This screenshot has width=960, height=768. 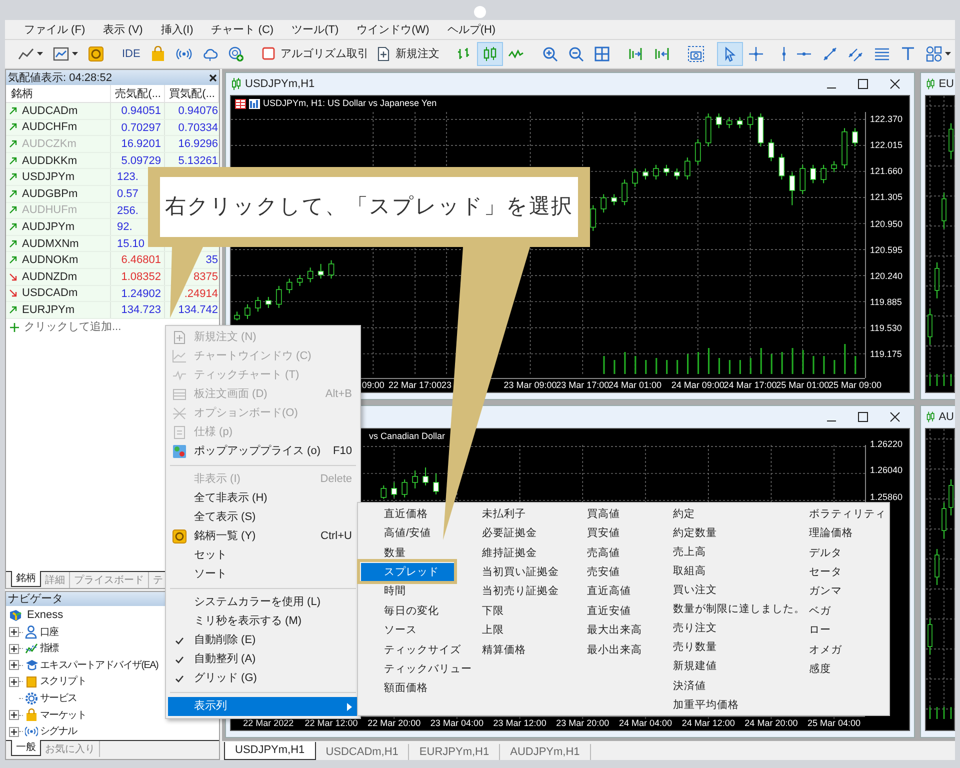 I want to click on new-order-icon, so click(x=384, y=54).